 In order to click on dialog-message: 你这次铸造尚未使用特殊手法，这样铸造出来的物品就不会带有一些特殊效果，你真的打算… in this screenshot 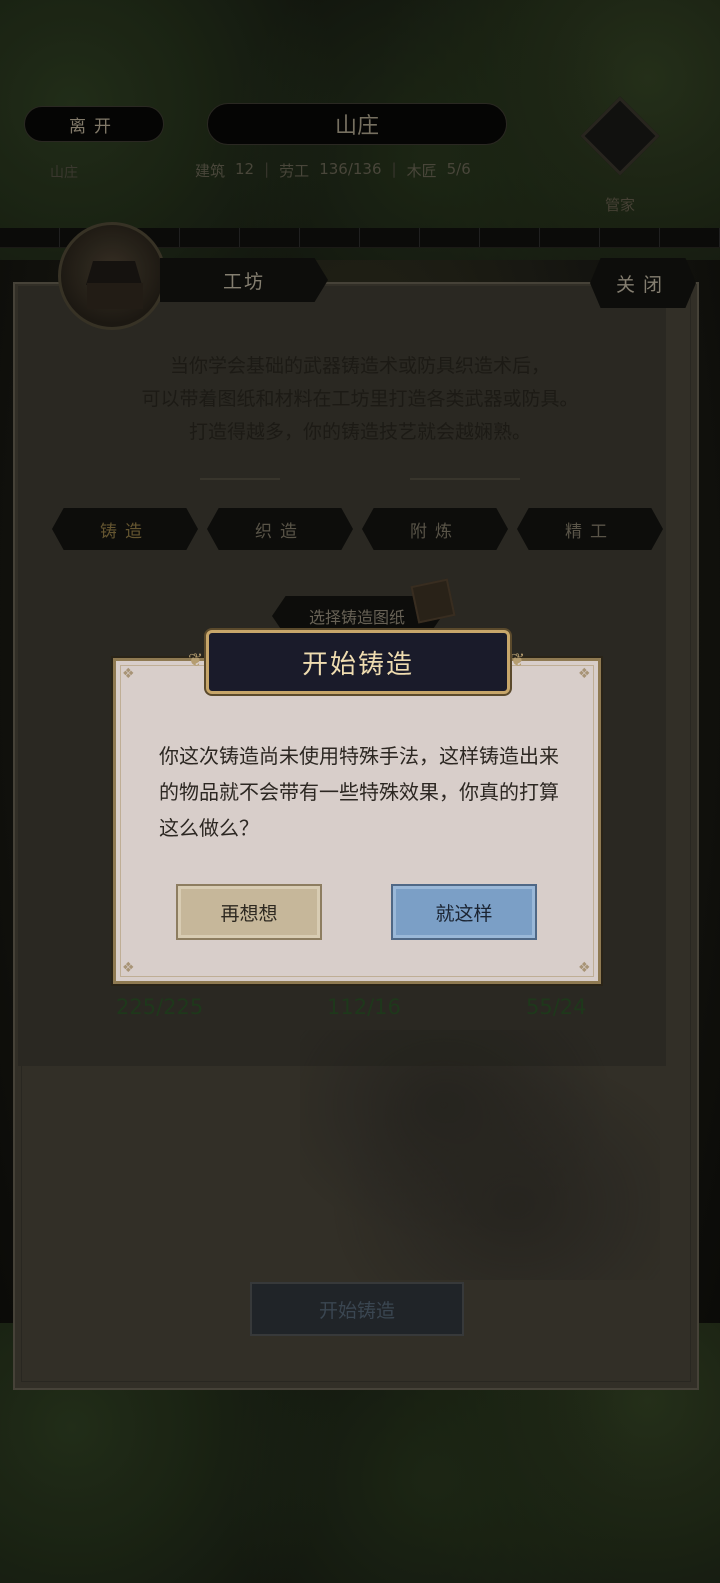, I will do `click(359, 792)`.